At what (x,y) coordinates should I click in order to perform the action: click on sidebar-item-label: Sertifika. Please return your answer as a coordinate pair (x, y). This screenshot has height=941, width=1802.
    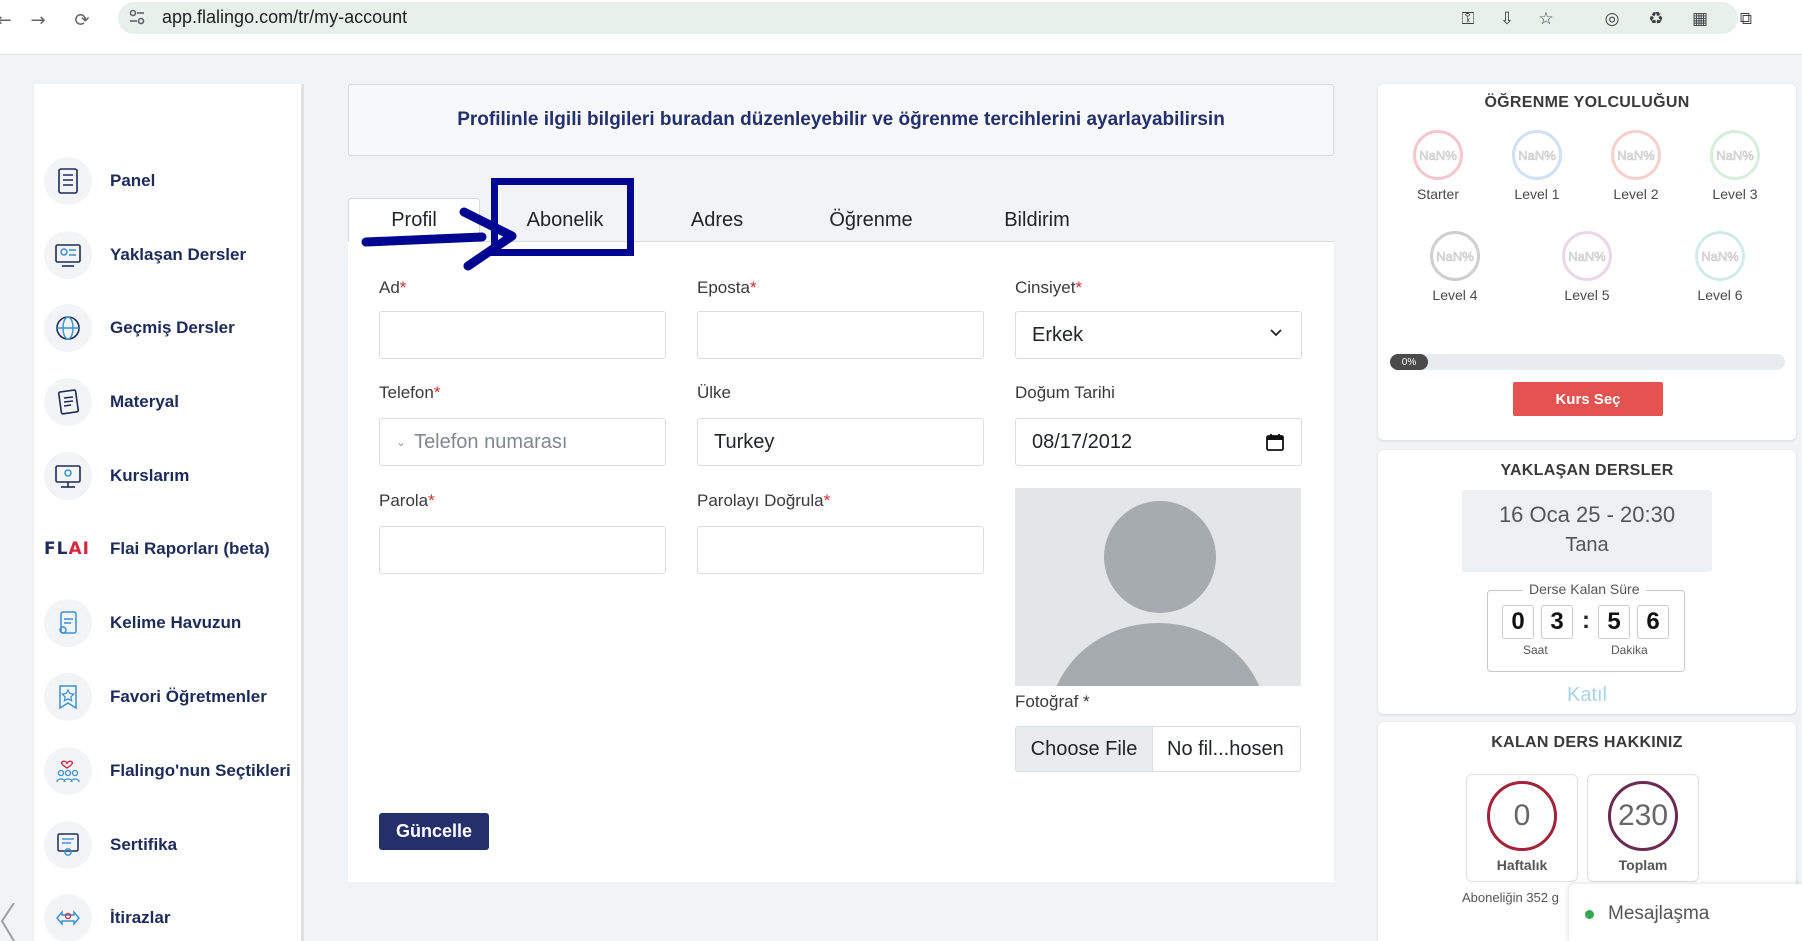
    Looking at the image, I should click on (144, 844).